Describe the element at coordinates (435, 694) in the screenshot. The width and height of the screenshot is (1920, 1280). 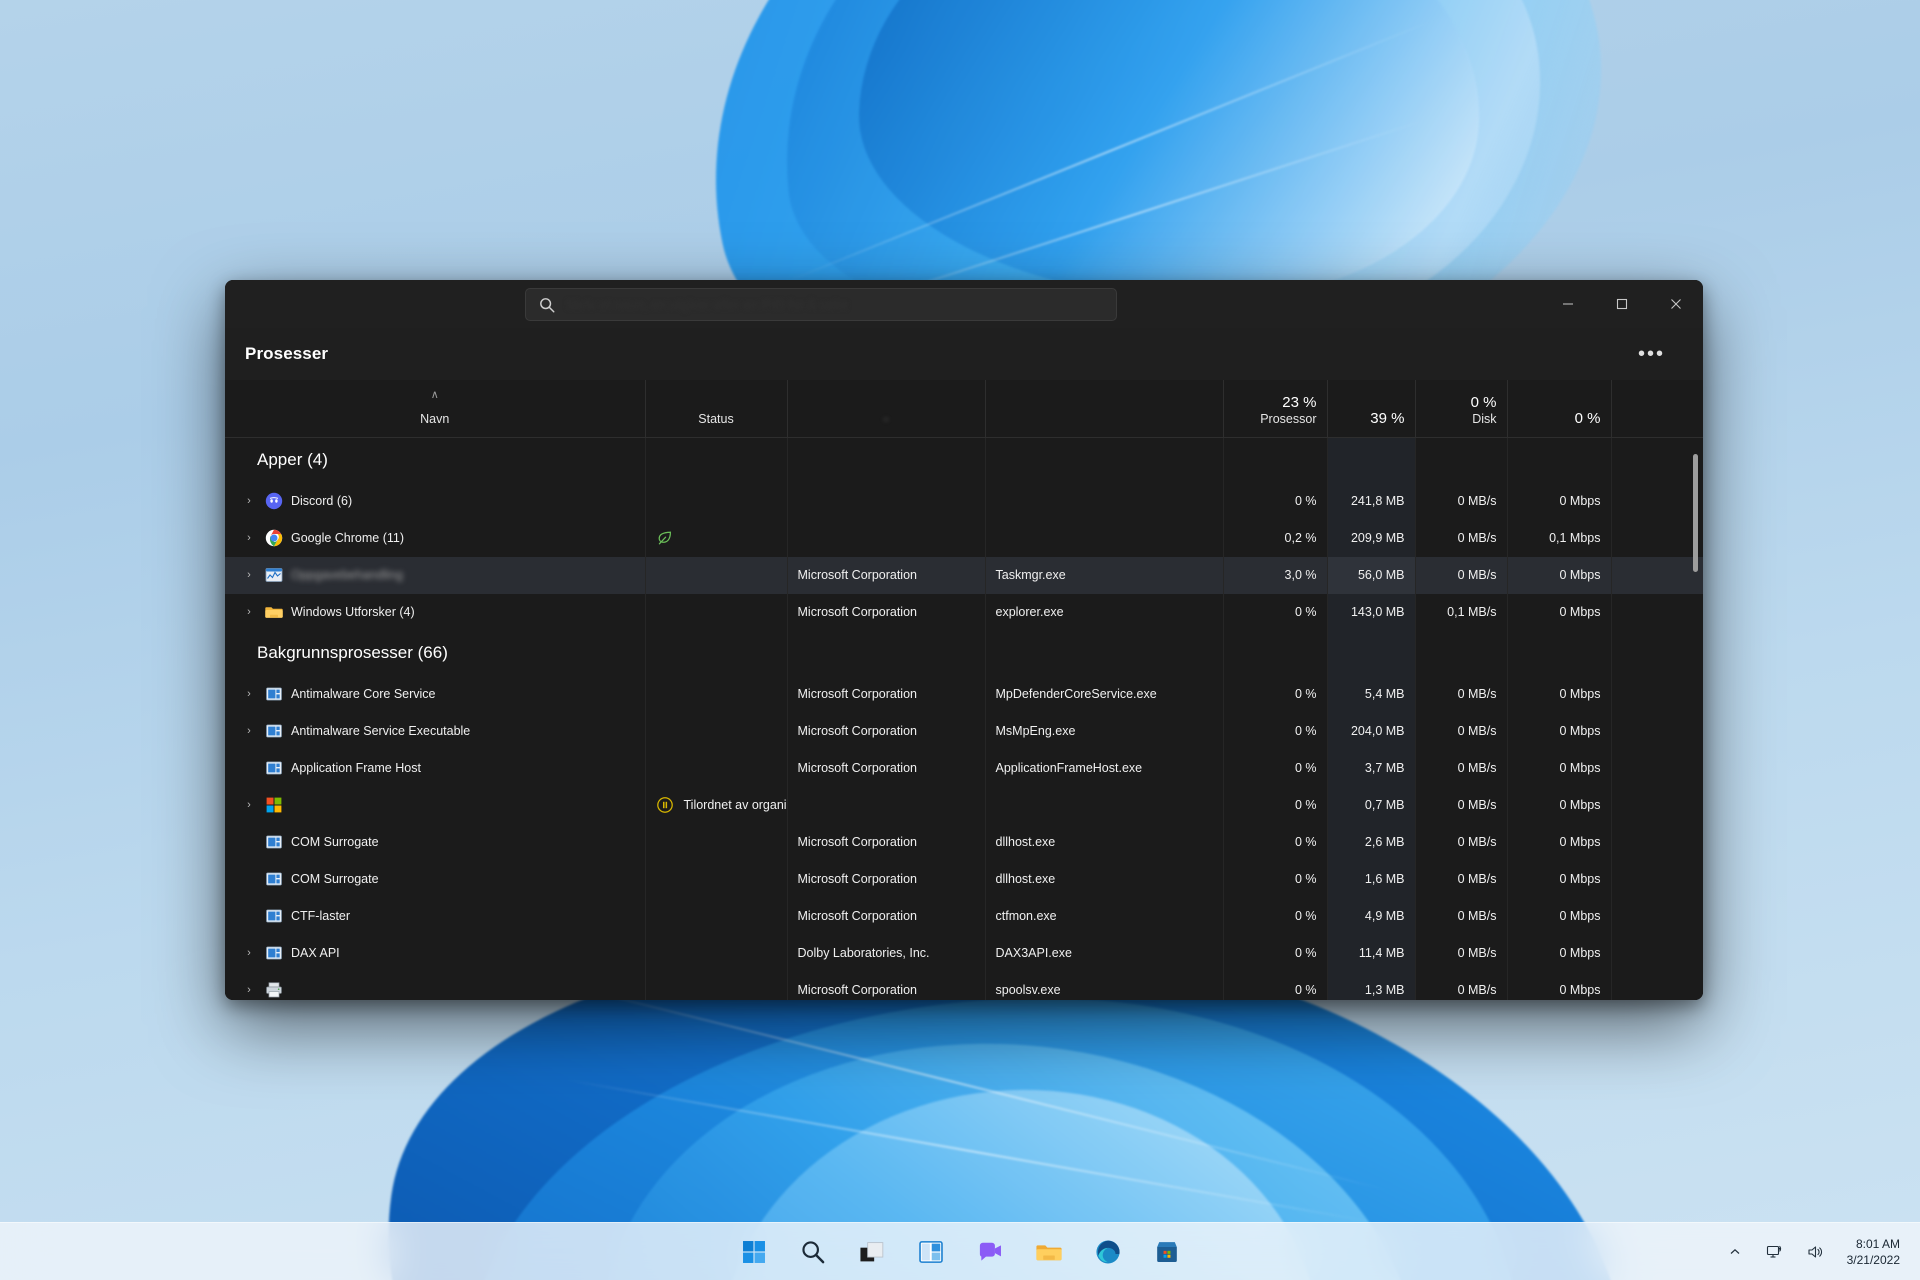
I see `process-name-cell: › Antimalware Core Service` at that location.